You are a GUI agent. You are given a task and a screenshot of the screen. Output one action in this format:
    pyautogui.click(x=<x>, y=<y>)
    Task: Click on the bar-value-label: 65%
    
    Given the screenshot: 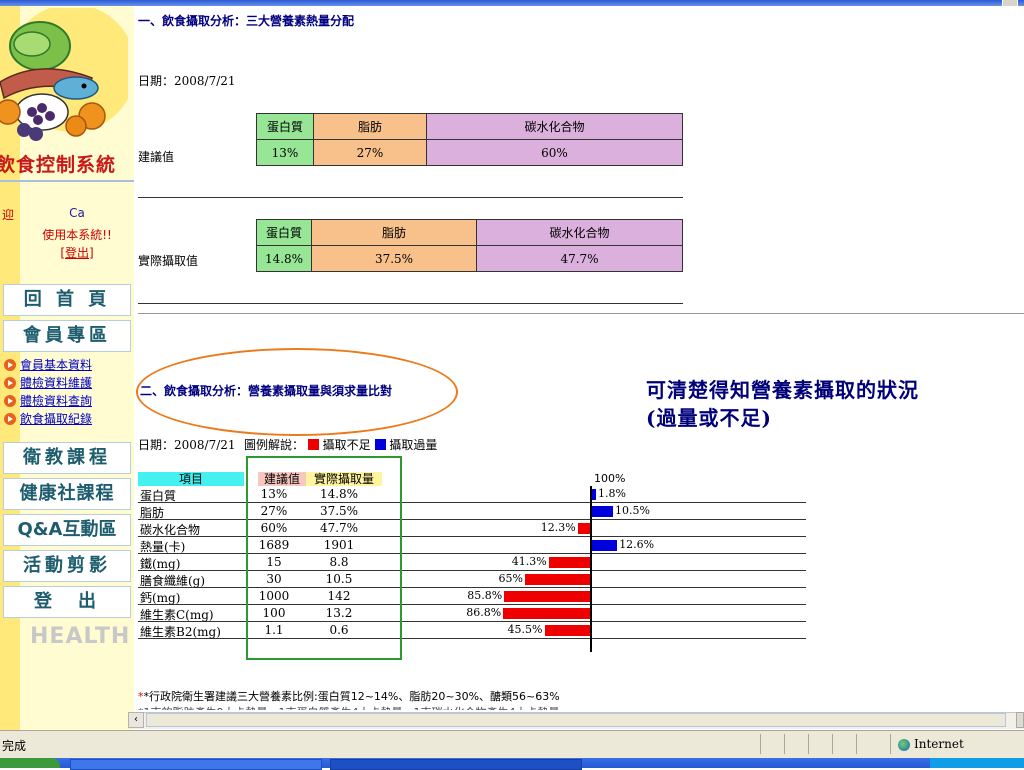 What is the action you would take?
    pyautogui.click(x=510, y=578)
    